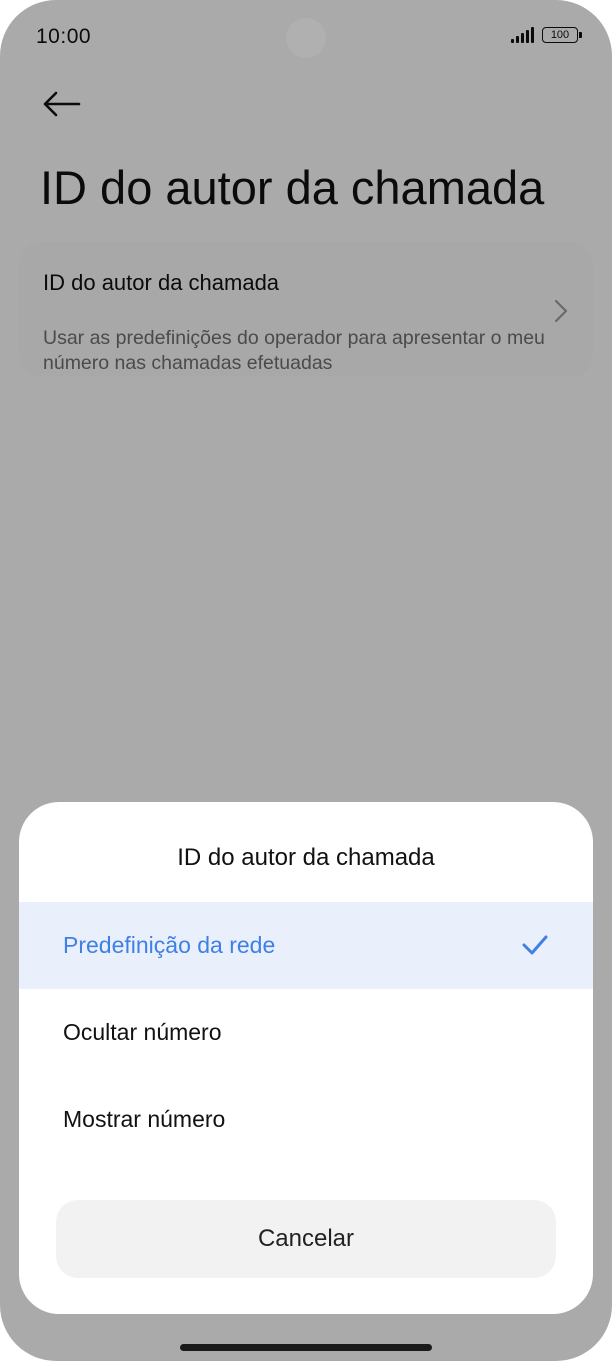  I want to click on option-label: Ocultar número, so click(142, 1032).